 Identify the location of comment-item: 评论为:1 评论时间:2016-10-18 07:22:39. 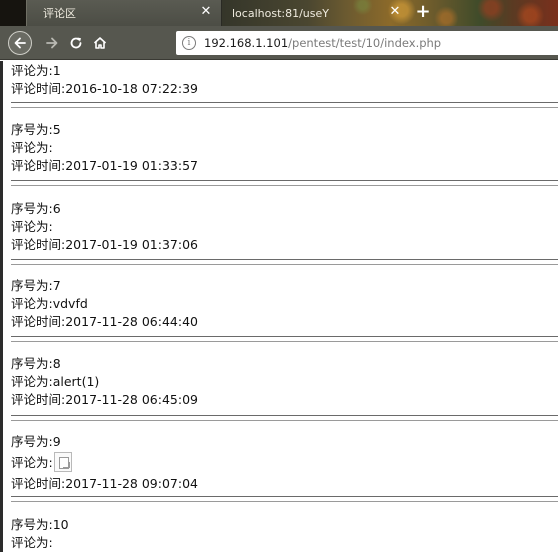
(284, 80).